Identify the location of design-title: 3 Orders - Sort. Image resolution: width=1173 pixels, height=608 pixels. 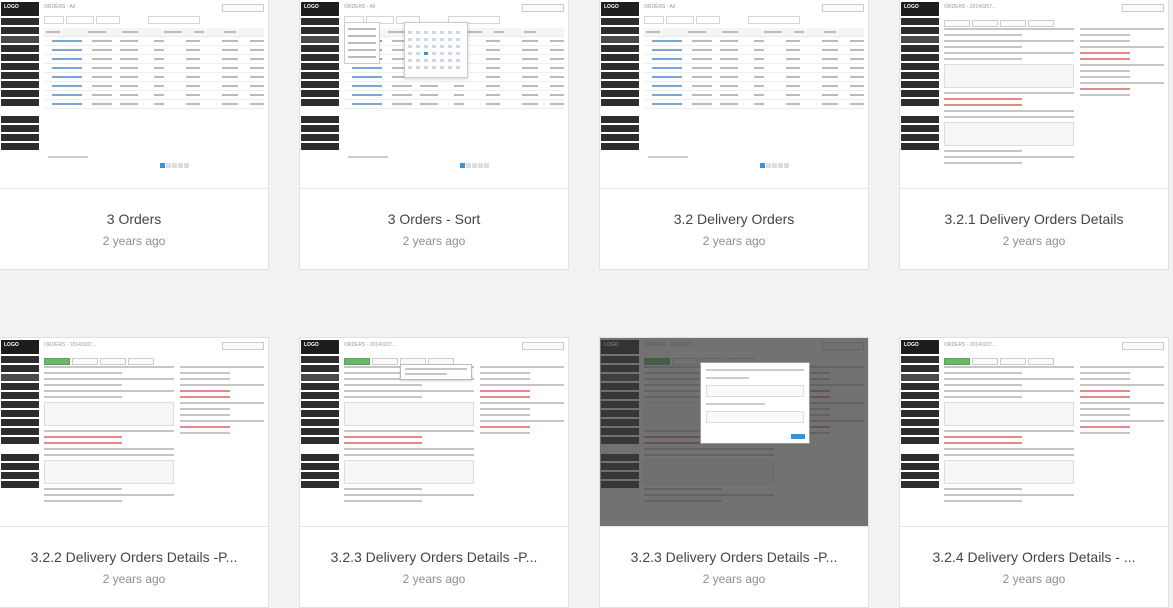
(434, 219).